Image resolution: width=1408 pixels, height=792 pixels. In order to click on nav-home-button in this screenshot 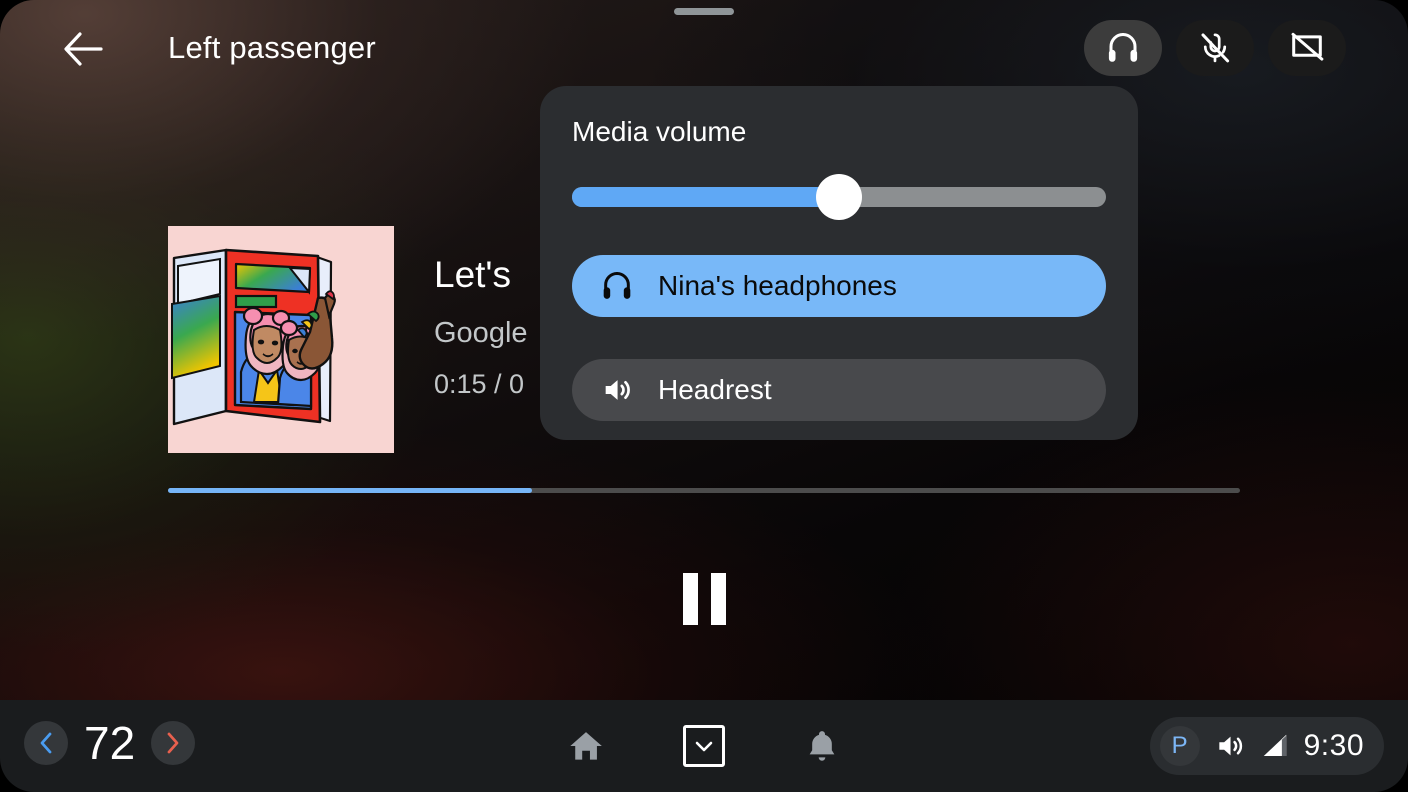, I will do `click(586, 746)`.